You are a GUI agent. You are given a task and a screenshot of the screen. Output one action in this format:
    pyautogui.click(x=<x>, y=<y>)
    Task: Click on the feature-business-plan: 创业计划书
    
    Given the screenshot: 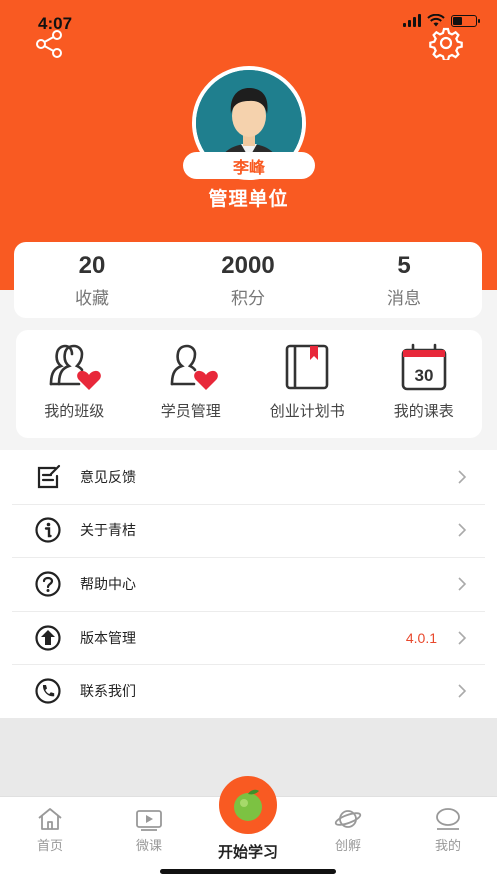 What is the action you would take?
    pyautogui.click(x=307, y=384)
    